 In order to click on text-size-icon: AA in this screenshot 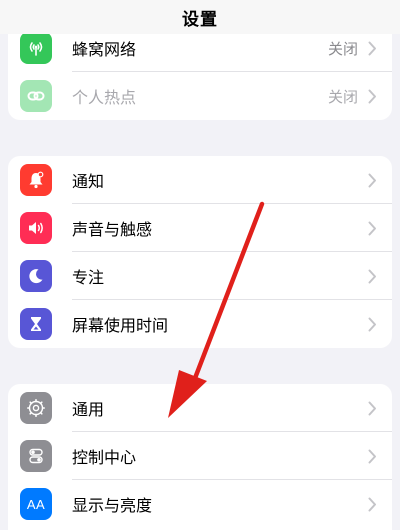, I will do `click(36, 504)`.